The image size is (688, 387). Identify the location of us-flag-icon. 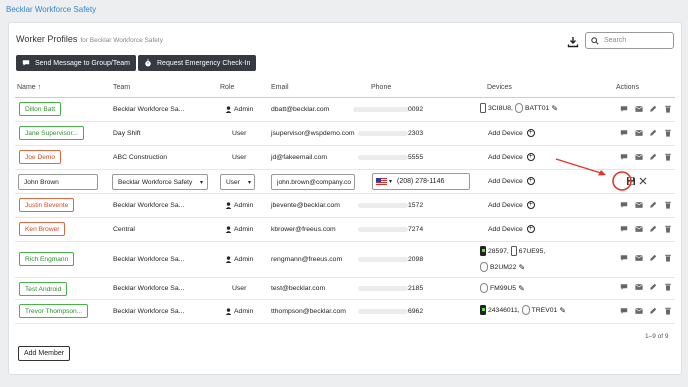
(381, 181).